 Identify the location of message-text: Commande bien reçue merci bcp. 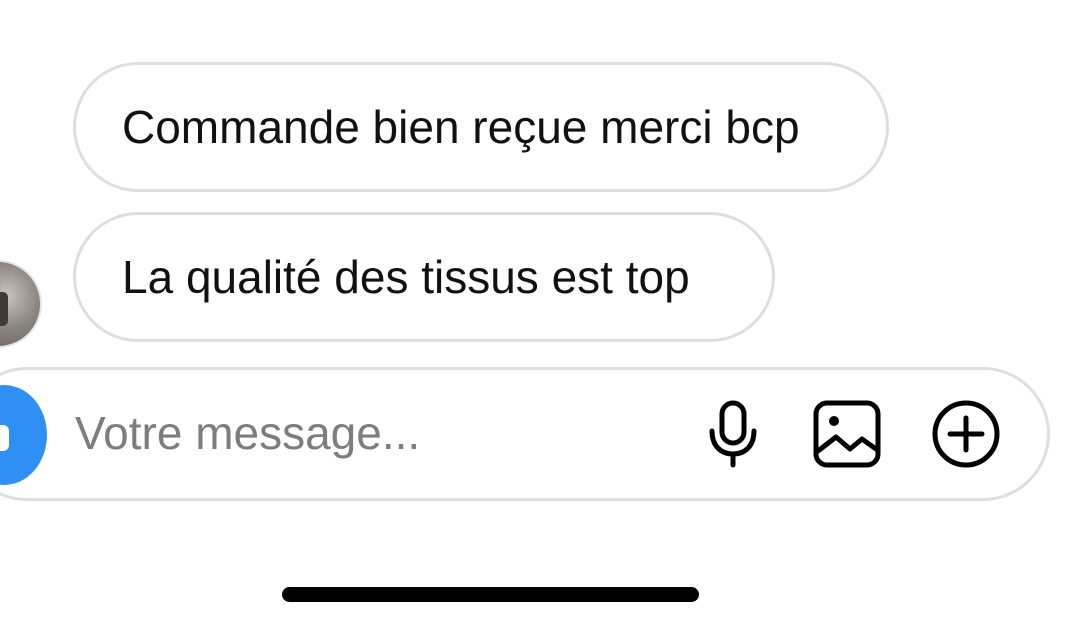
(461, 127).